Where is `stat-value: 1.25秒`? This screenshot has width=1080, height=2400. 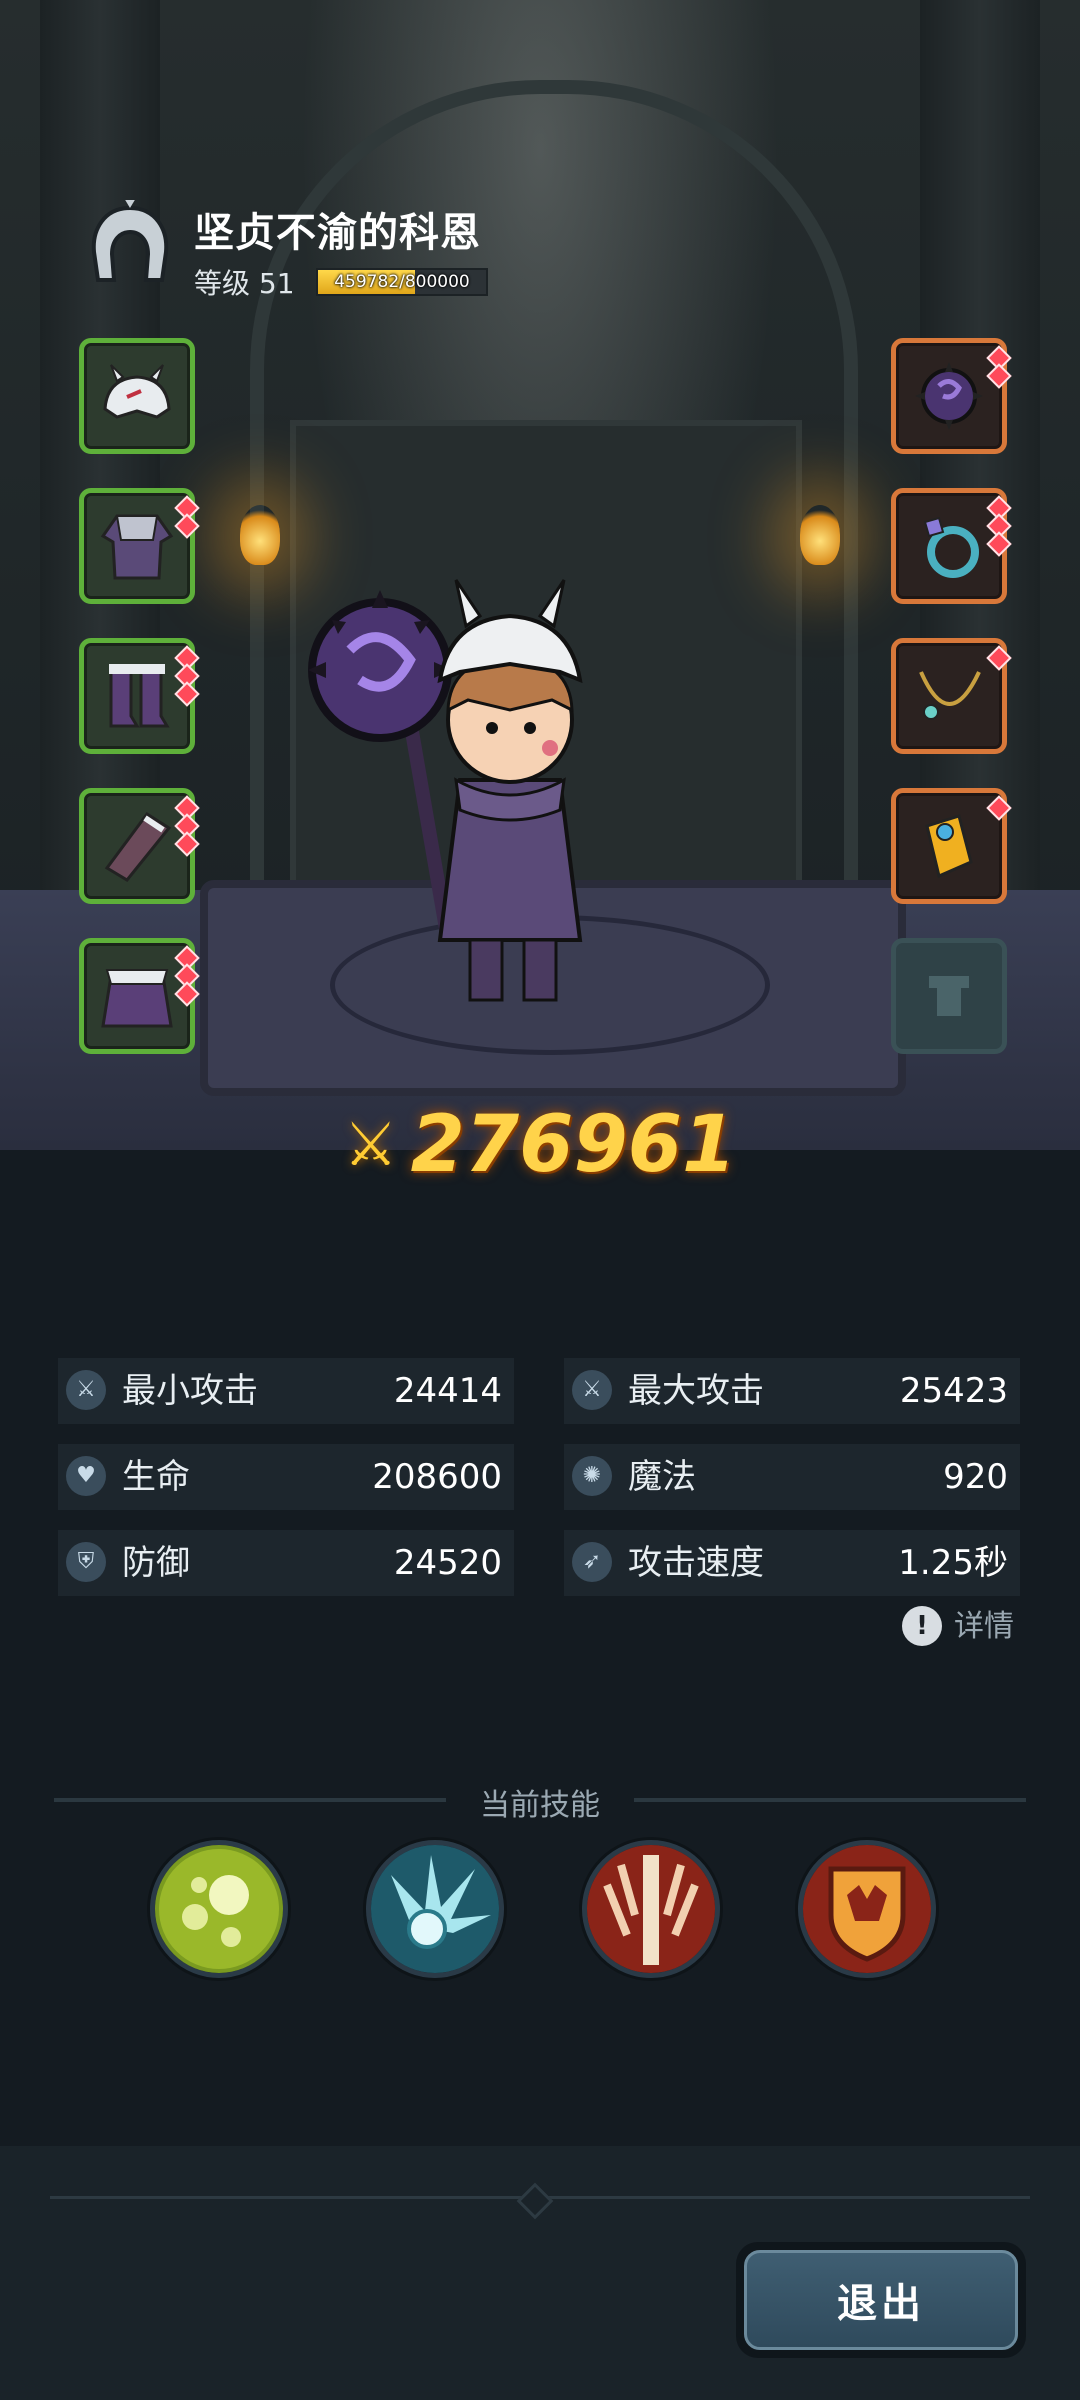
stat-value: 1.25秒 is located at coordinates (953, 1563).